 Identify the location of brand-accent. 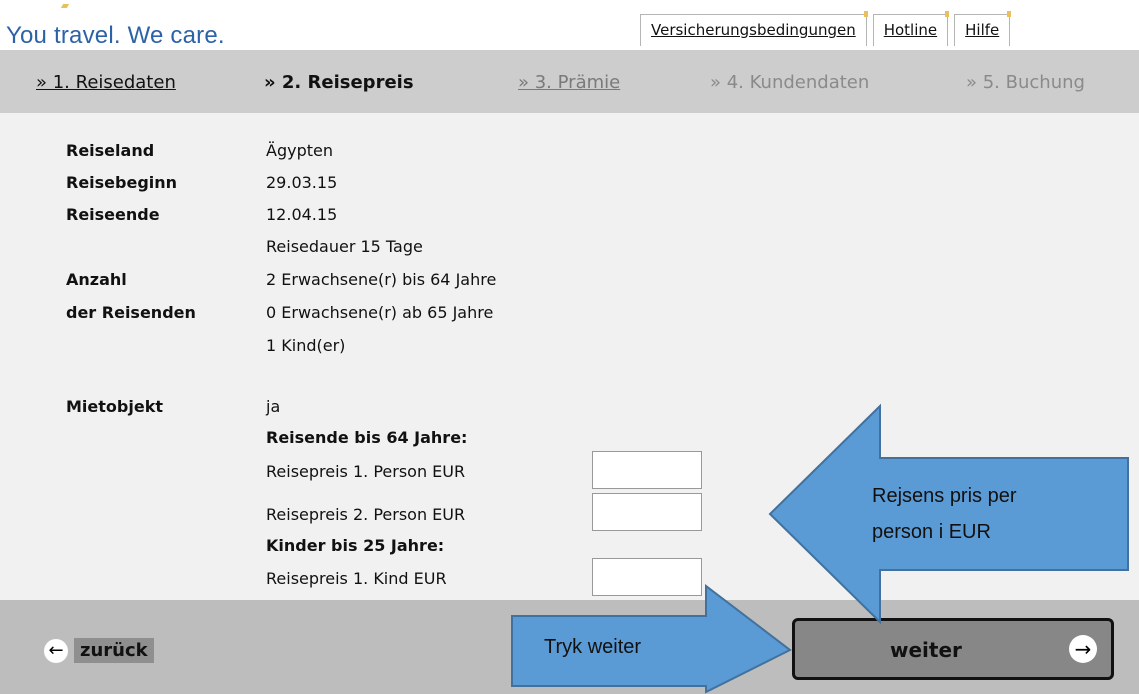
(65, 6).